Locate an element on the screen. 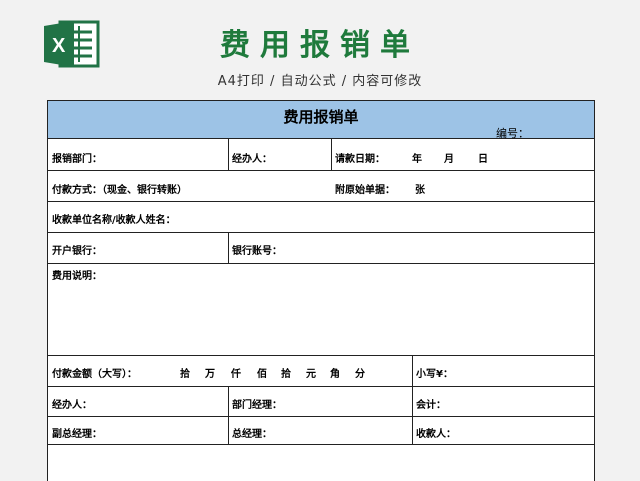 Image resolution: width=640 pixels, height=481 pixels. serial-number-label: 编号： is located at coordinates (512, 133).